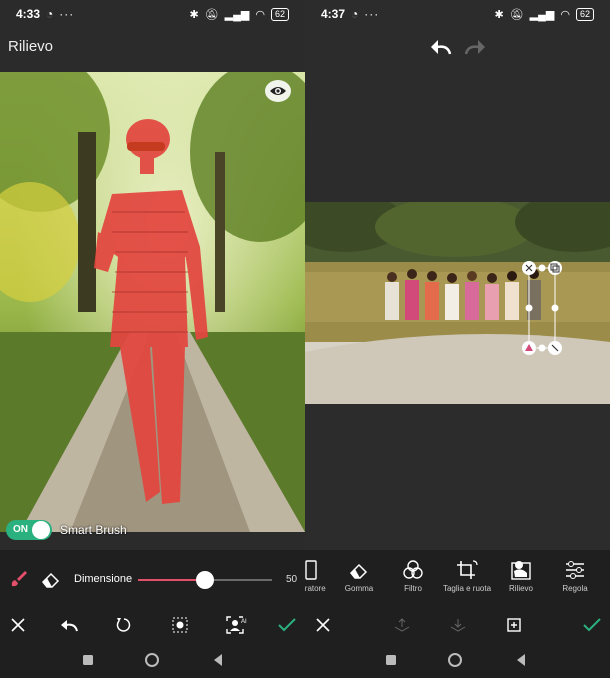  I want to click on smart-brush-row: ON Smart Brush, so click(66, 530).